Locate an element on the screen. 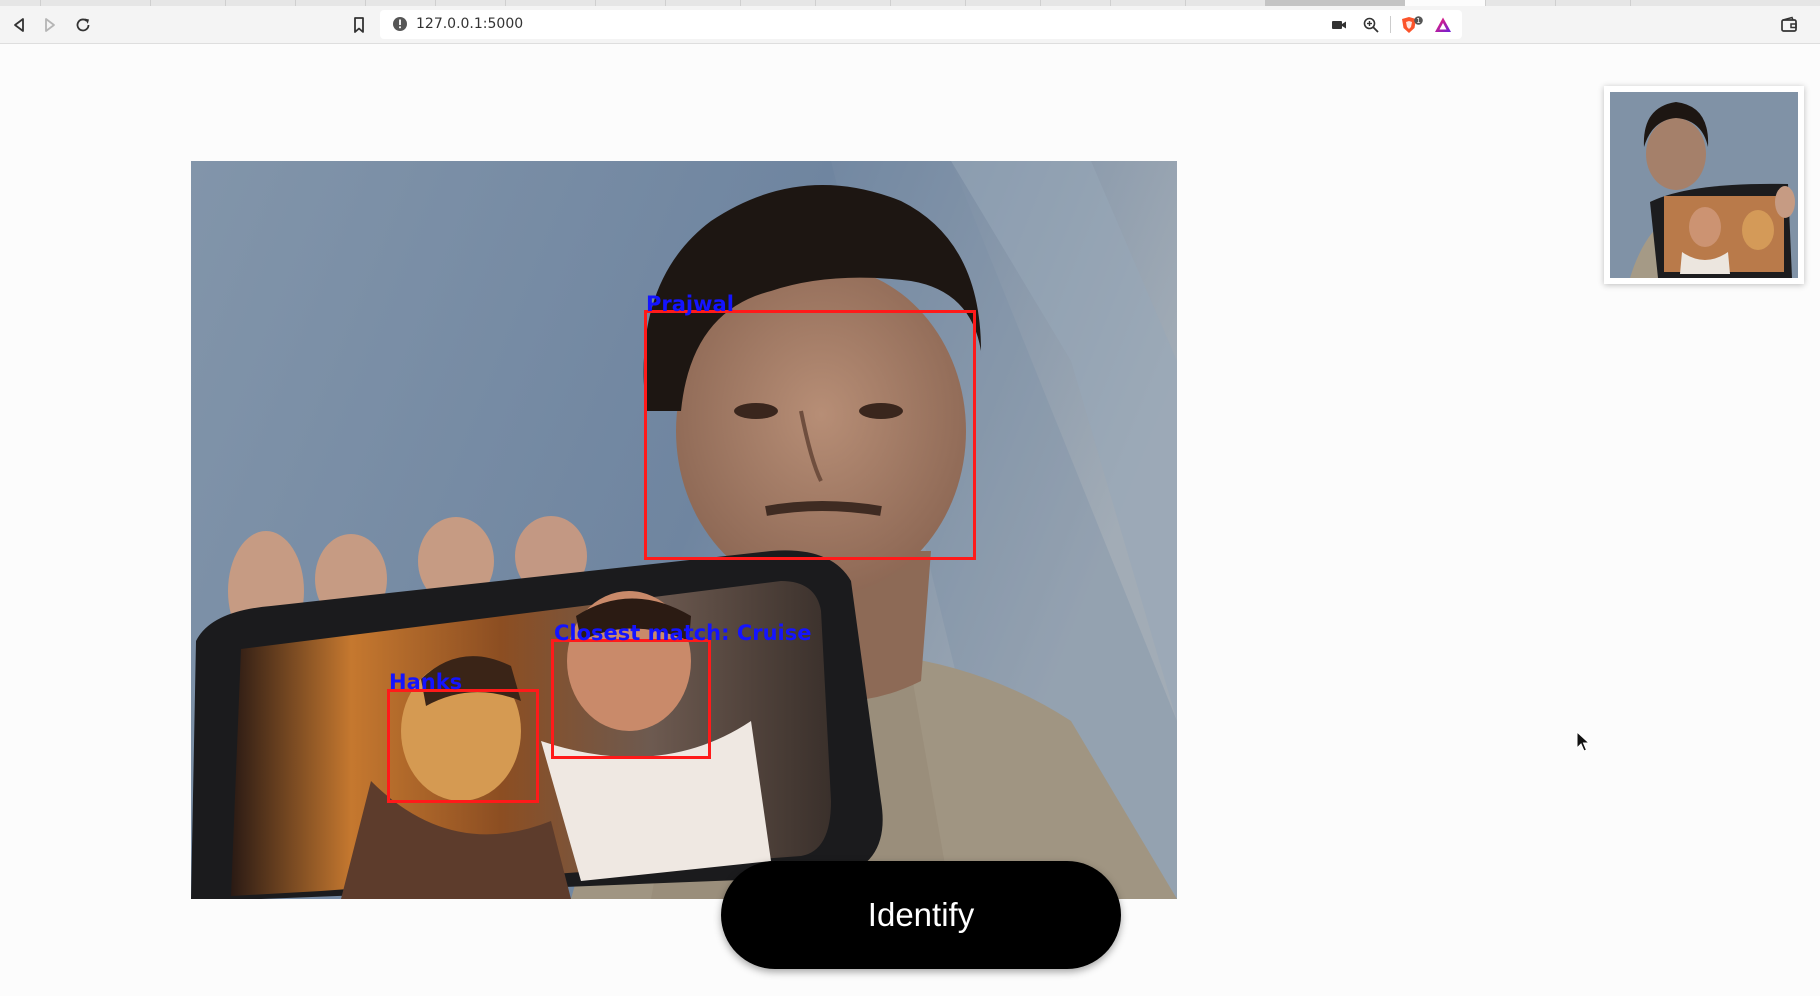 This screenshot has height=996, width=1820. face-box-hanks is located at coordinates (463, 746).